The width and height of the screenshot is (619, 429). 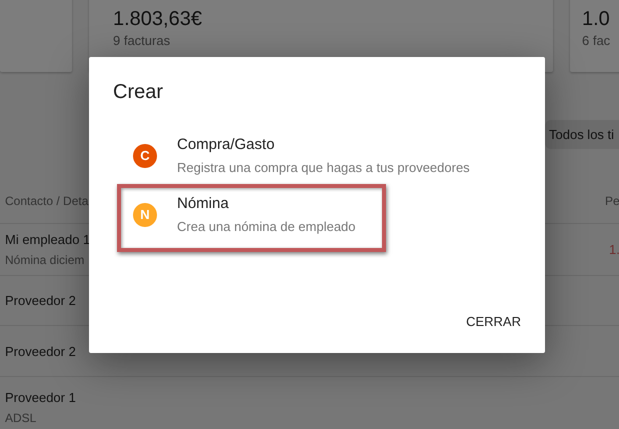 What do you see at coordinates (266, 226) in the screenshot?
I see `option-description: Crea una nómina de empleado` at bounding box center [266, 226].